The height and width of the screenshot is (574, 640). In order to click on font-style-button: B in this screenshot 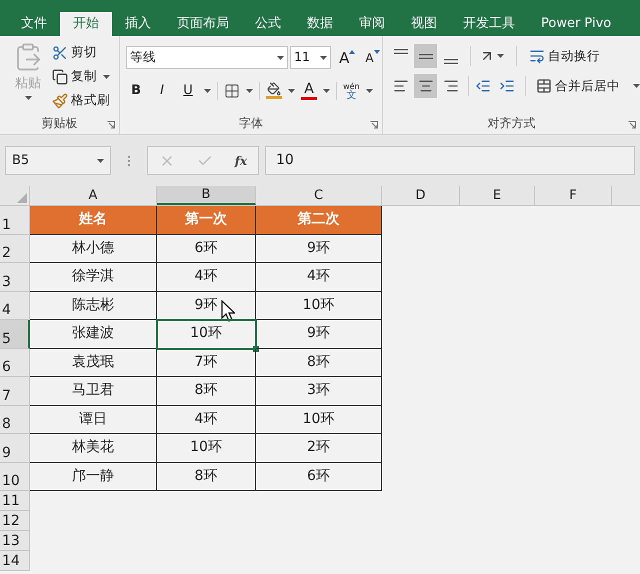, I will do `click(136, 90)`.